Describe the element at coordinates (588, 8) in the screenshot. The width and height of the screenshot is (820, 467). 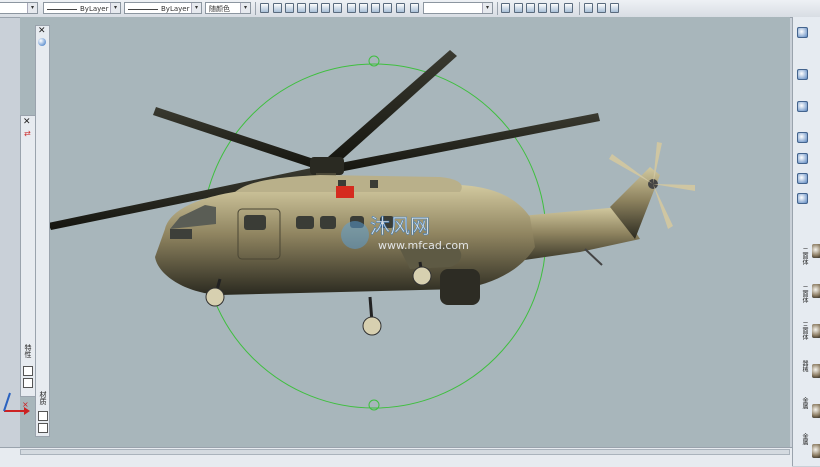
I see `pan-icon` at that location.